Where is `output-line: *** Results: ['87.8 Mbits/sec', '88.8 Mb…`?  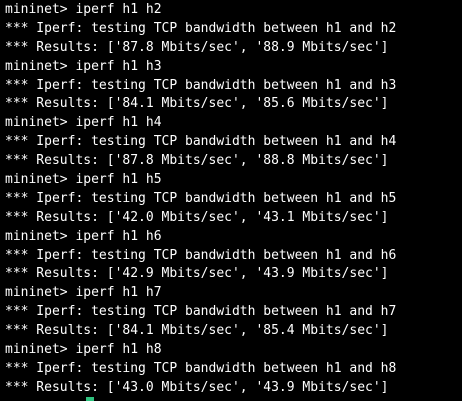 output-line: *** Results: ['87.8 Mbits/sec', '88.8 Mb… is located at coordinates (197, 161).